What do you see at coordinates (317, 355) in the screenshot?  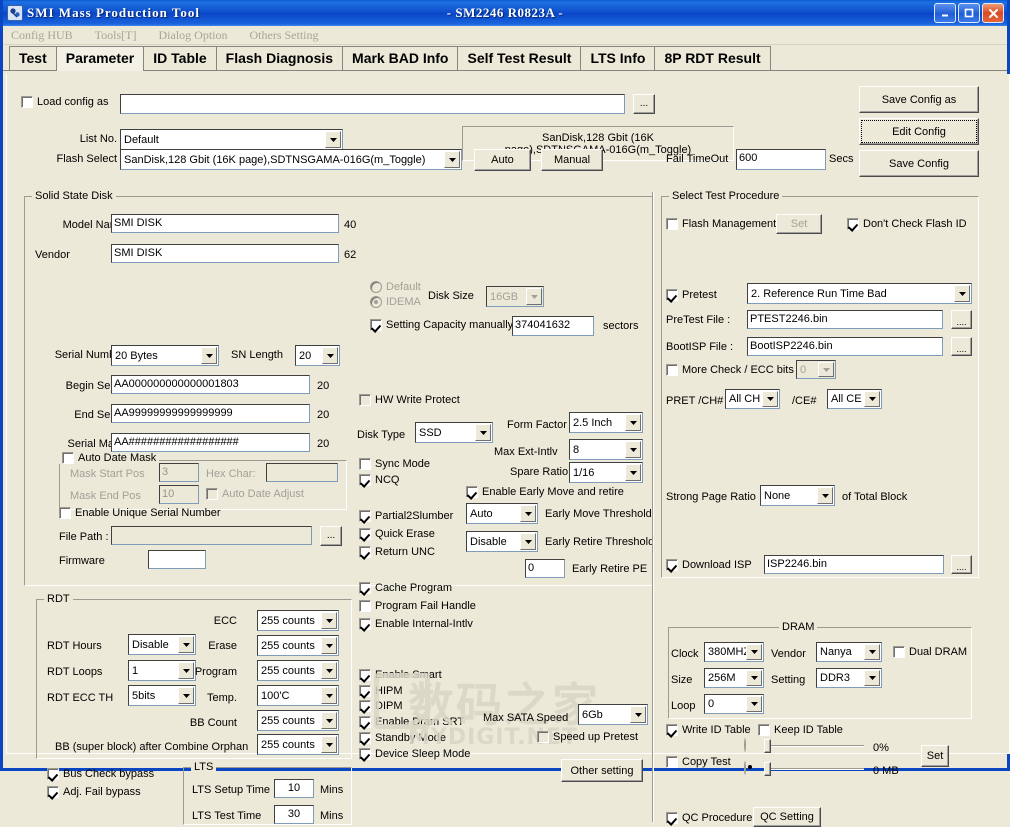 I see `sn-length-combo: 20` at bounding box center [317, 355].